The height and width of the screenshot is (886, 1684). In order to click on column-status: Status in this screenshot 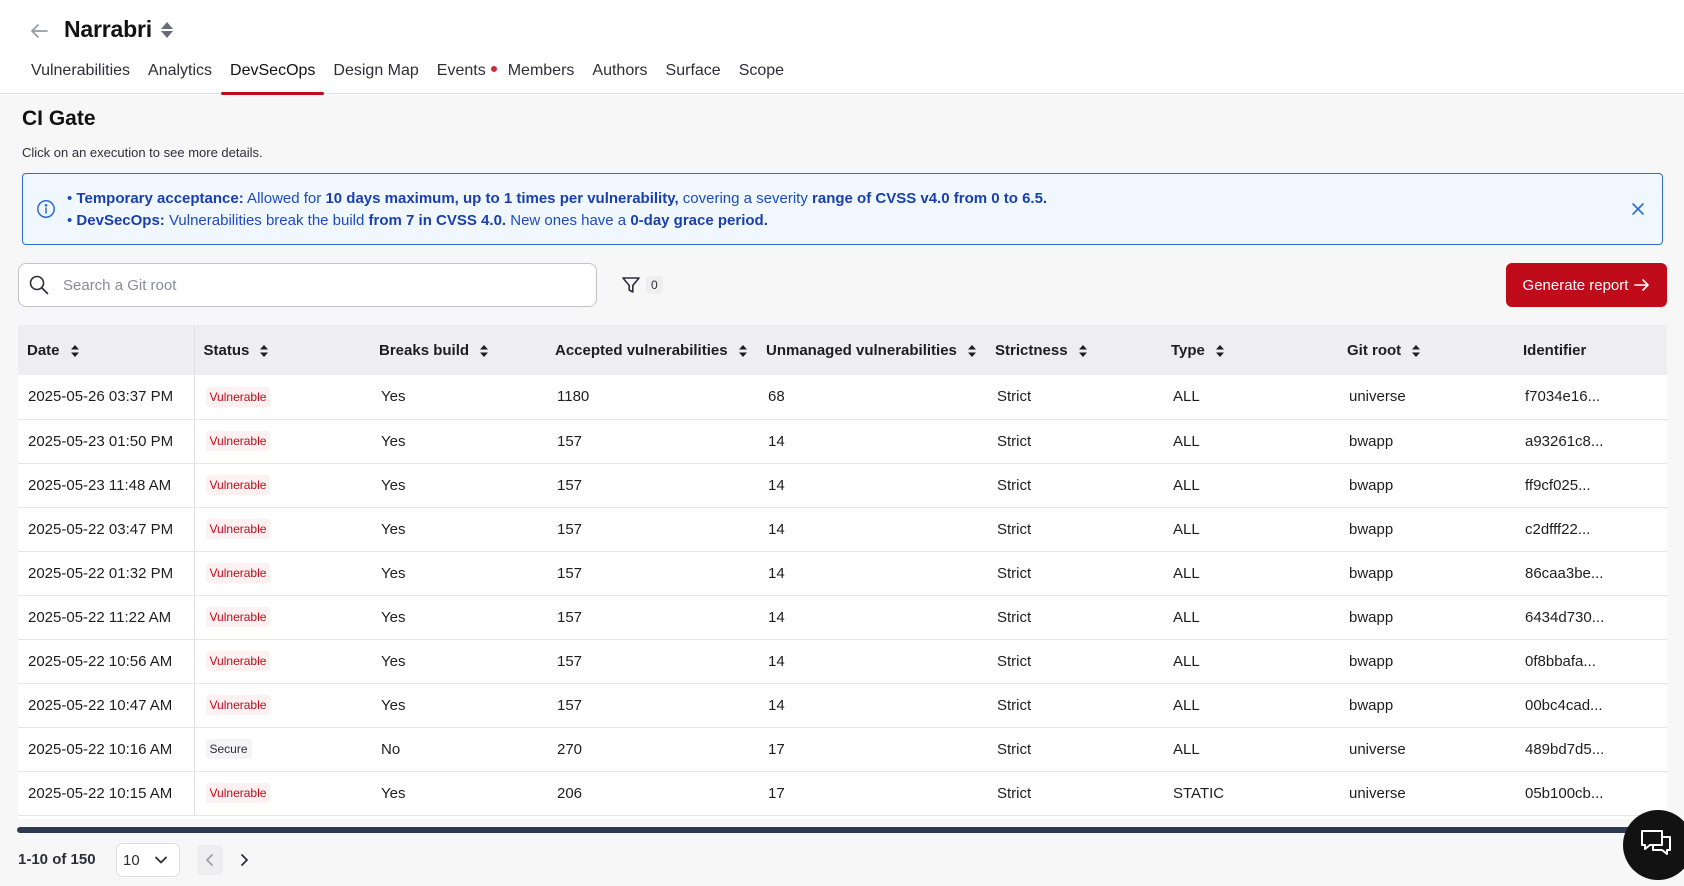, I will do `click(282, 350)`.